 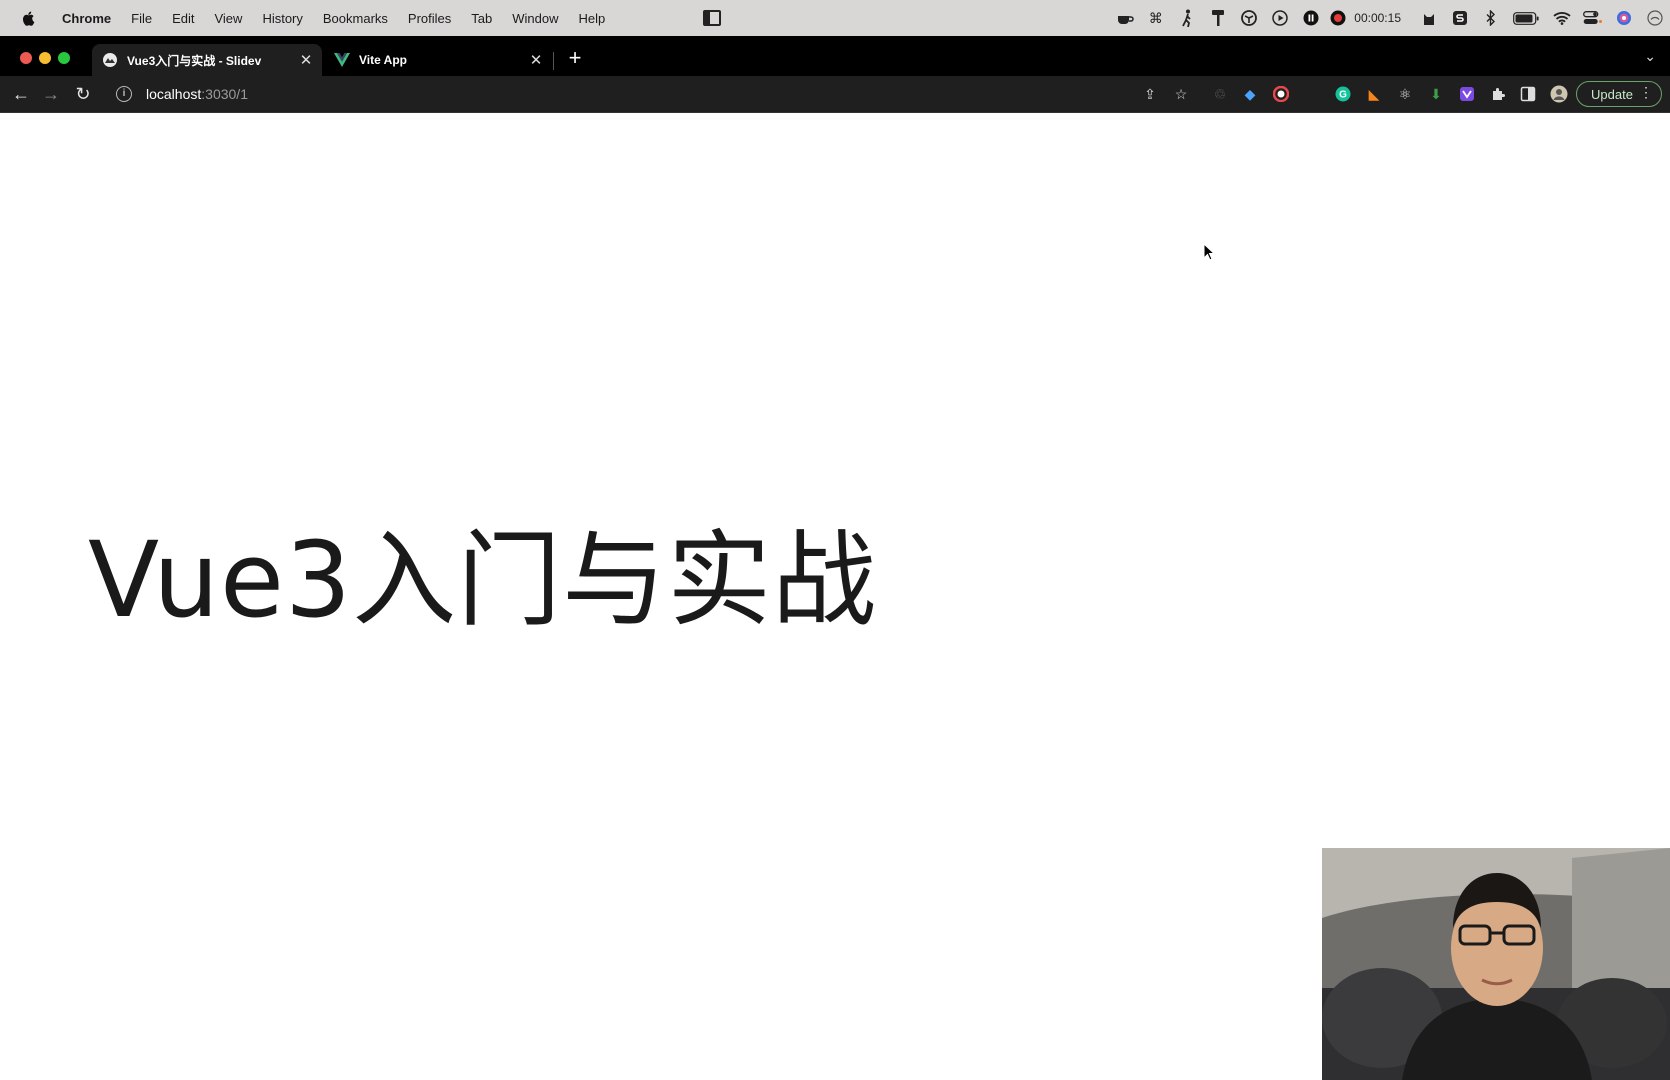 What do you see at coordinates (1250, 94) in the screenshot?
I see `diamond-extension-icon: ◆` at bounding box center [1250, 94].